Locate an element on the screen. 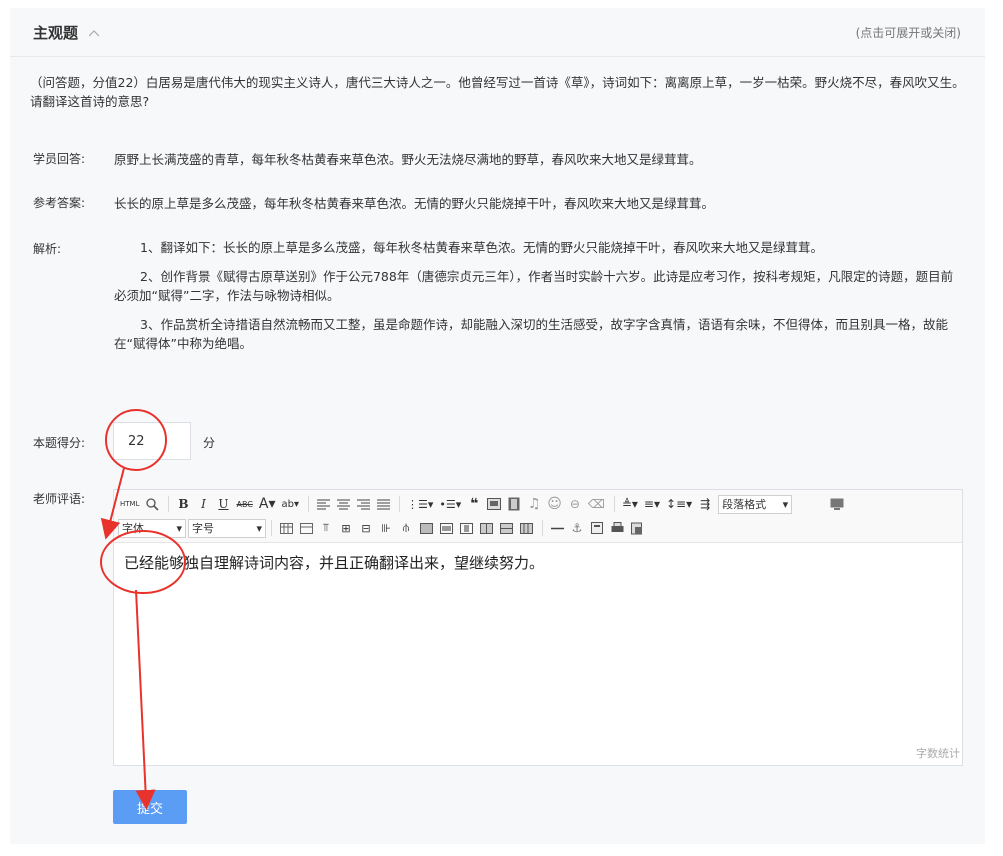 The image size is (1003, 856). submit-button: 提交 is located at coordinates (150, 807).